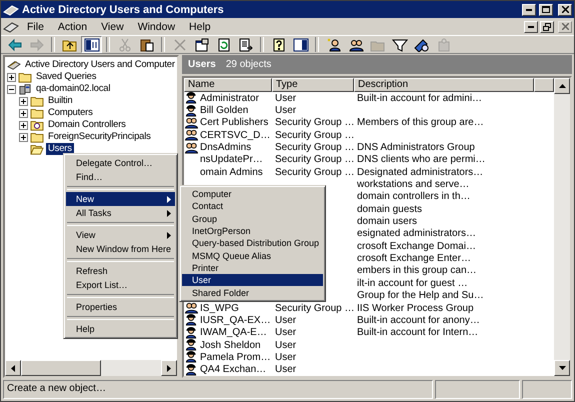 The height and width of the screenshot is (402, 575). Describe the element at coordinates (191, 308) in the screenshot. I see `group-icon` at that location.